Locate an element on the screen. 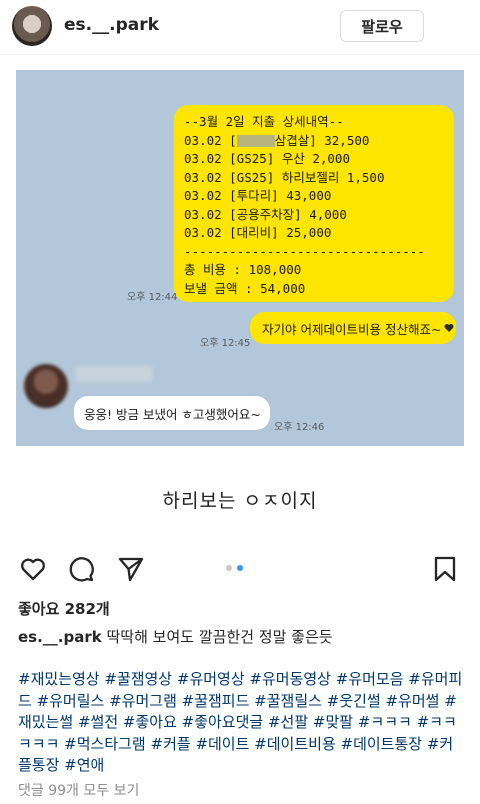  action-bar is located at coordinates (240, 570).